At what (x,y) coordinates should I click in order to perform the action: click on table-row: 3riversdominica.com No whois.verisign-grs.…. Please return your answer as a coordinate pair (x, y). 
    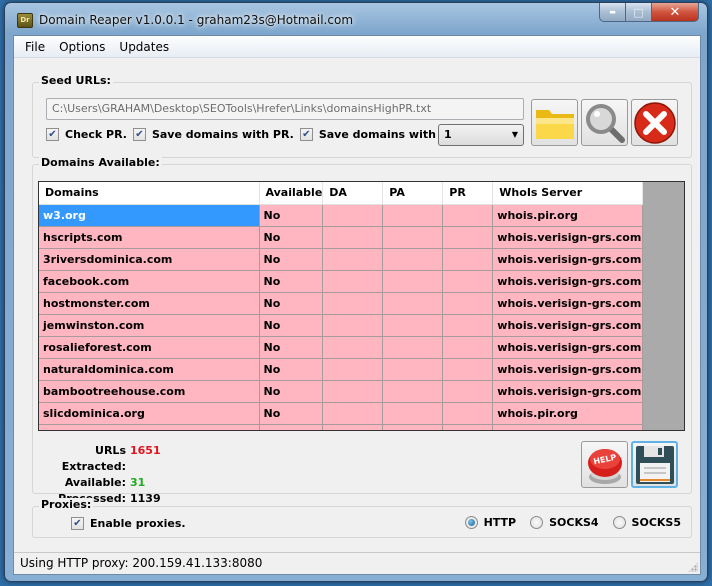
    Looking at the image, I should click on (341, 259).